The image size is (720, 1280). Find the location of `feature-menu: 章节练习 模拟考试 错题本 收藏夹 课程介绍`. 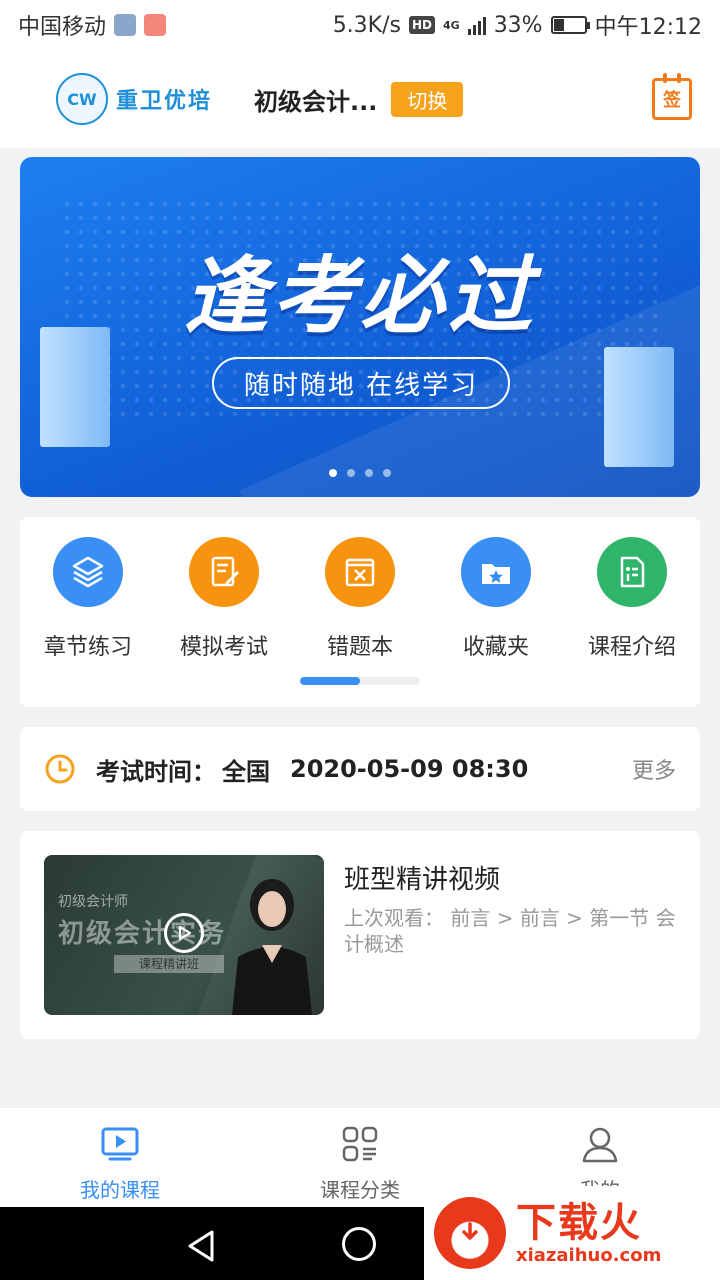

feature-menu: 章节练习 模拟考试 错题本 收藏夹 课程介绍 is located at coordinates (360, 612).